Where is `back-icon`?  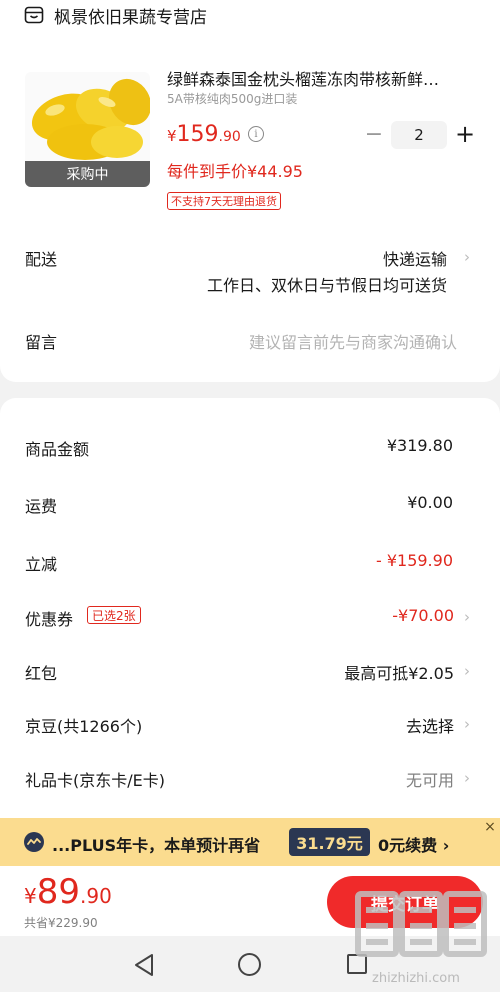 back-icon is located at coordinates (144, 965).